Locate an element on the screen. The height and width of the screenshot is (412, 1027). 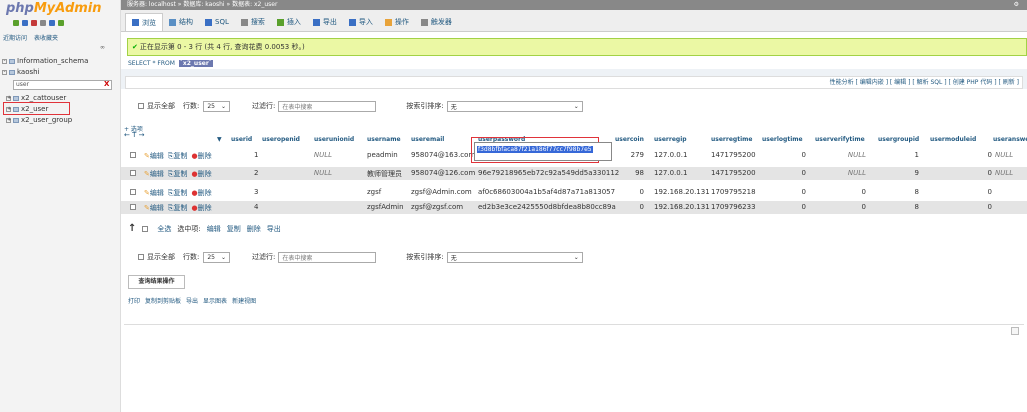
cell-usergroupid: 8 is located at coordinates (917, 192).